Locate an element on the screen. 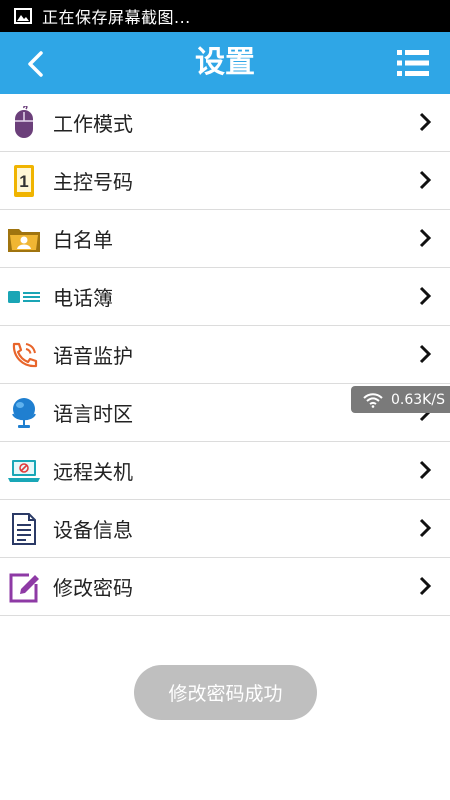 The image size is (450, 800). setting-item-label: 设备信息 is located at coordinates (93, 530).